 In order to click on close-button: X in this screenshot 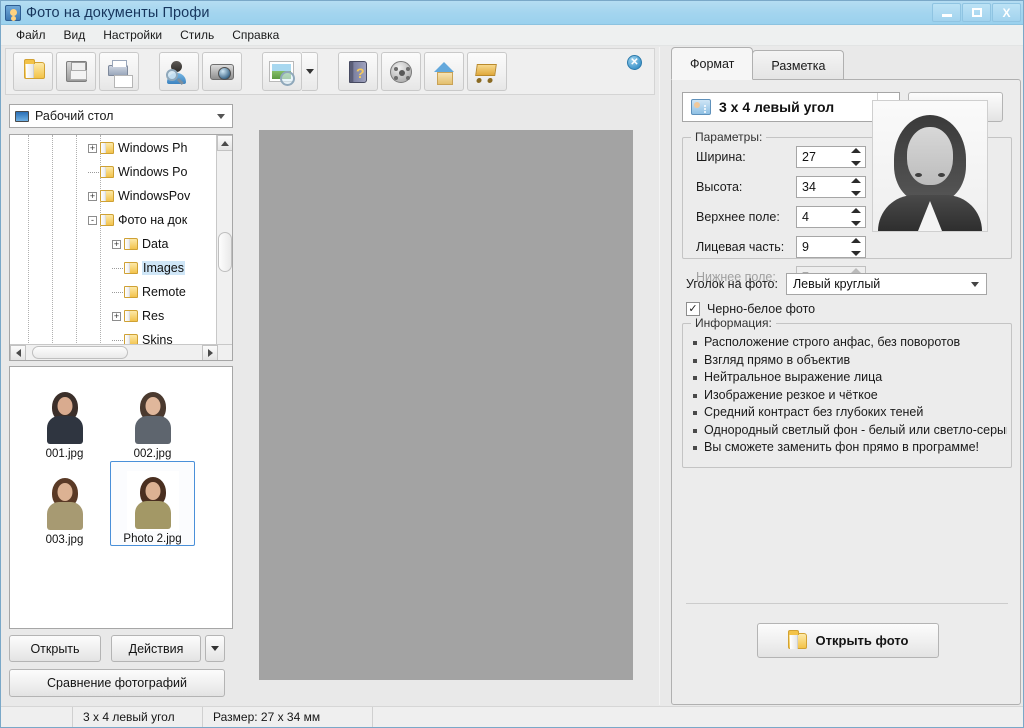, I will do `click(1006, 12)`.